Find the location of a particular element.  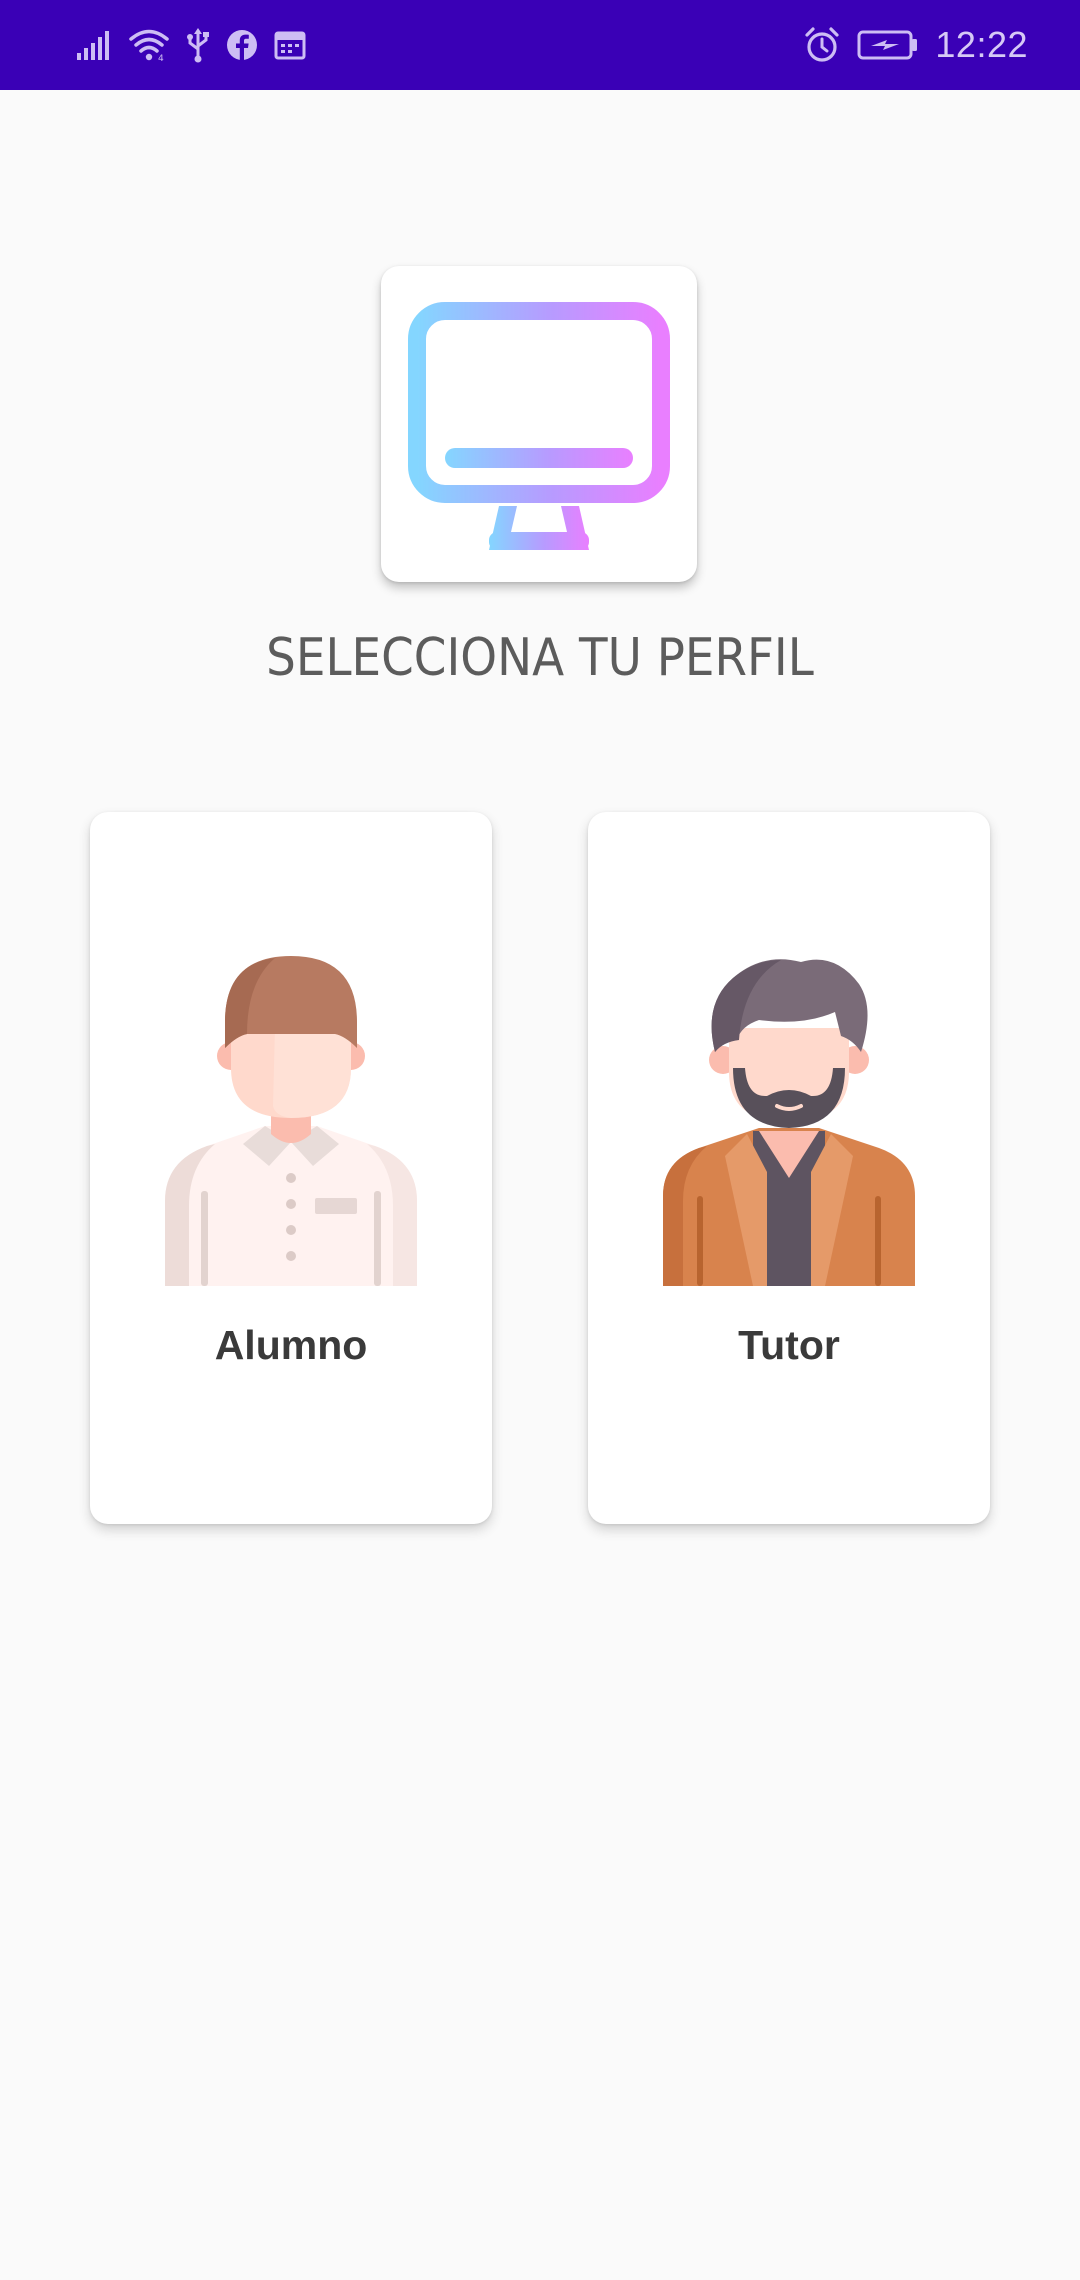

svg-text: 4 is located at coordinates (161, 58).